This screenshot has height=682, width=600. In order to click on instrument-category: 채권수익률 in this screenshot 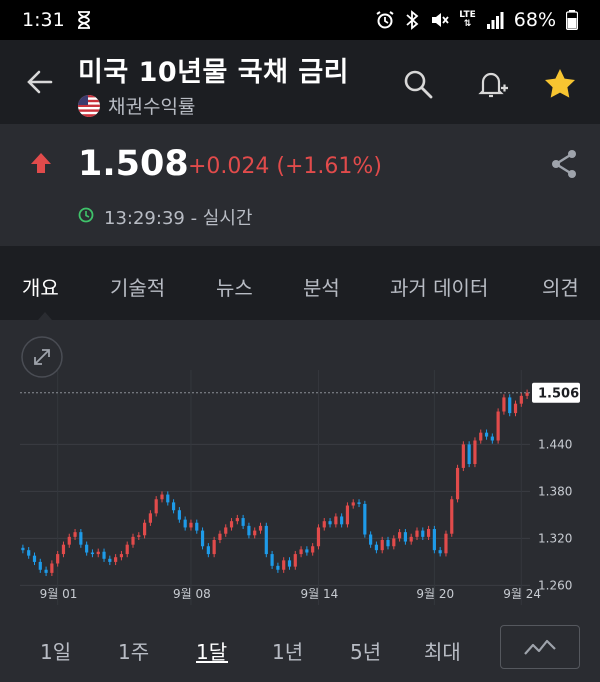, I will do `click(136, 105)`.